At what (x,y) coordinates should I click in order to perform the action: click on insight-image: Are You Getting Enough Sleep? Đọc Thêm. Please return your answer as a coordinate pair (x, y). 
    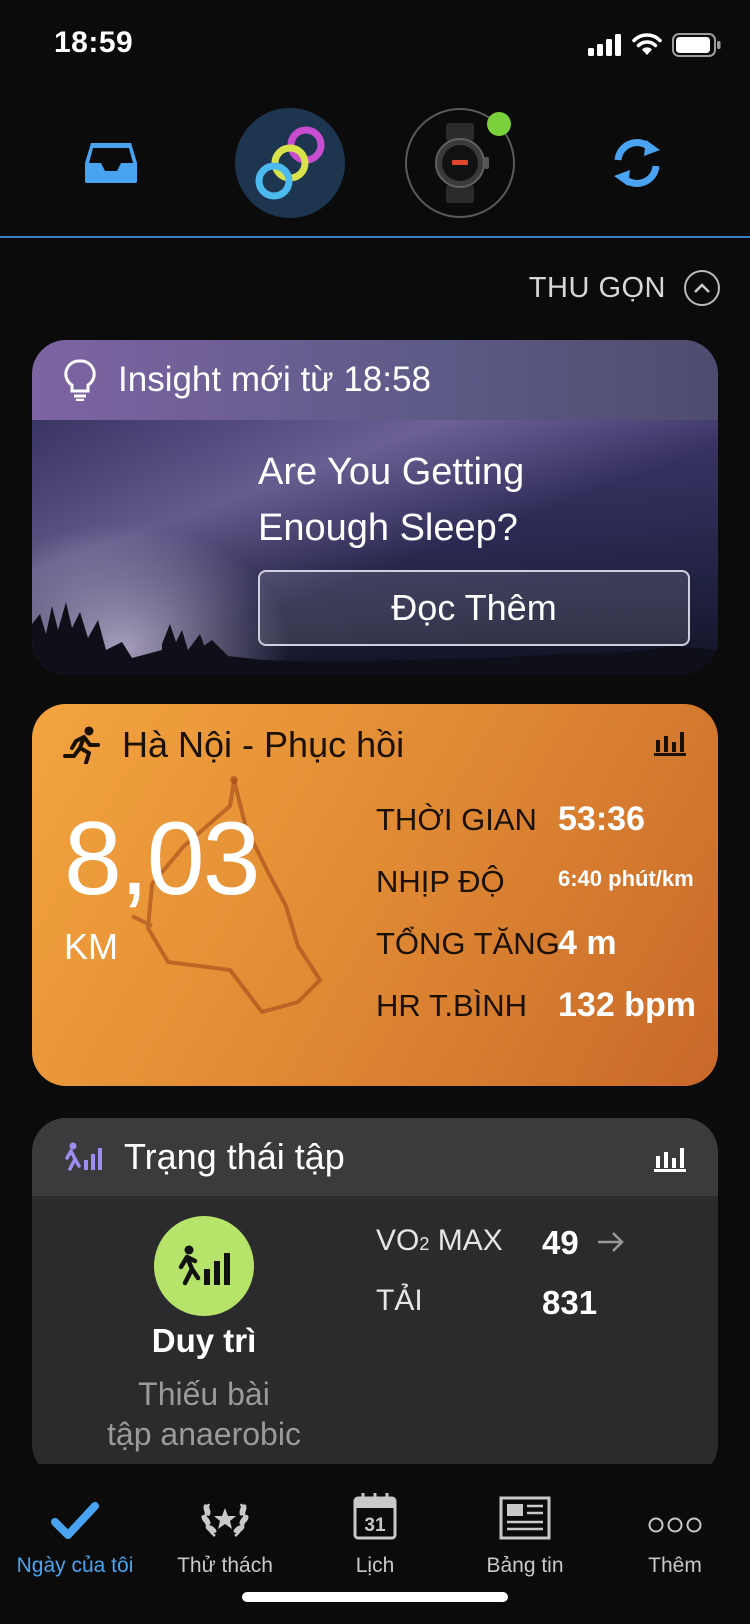
    Looking at the image, I should click on (375, 547).